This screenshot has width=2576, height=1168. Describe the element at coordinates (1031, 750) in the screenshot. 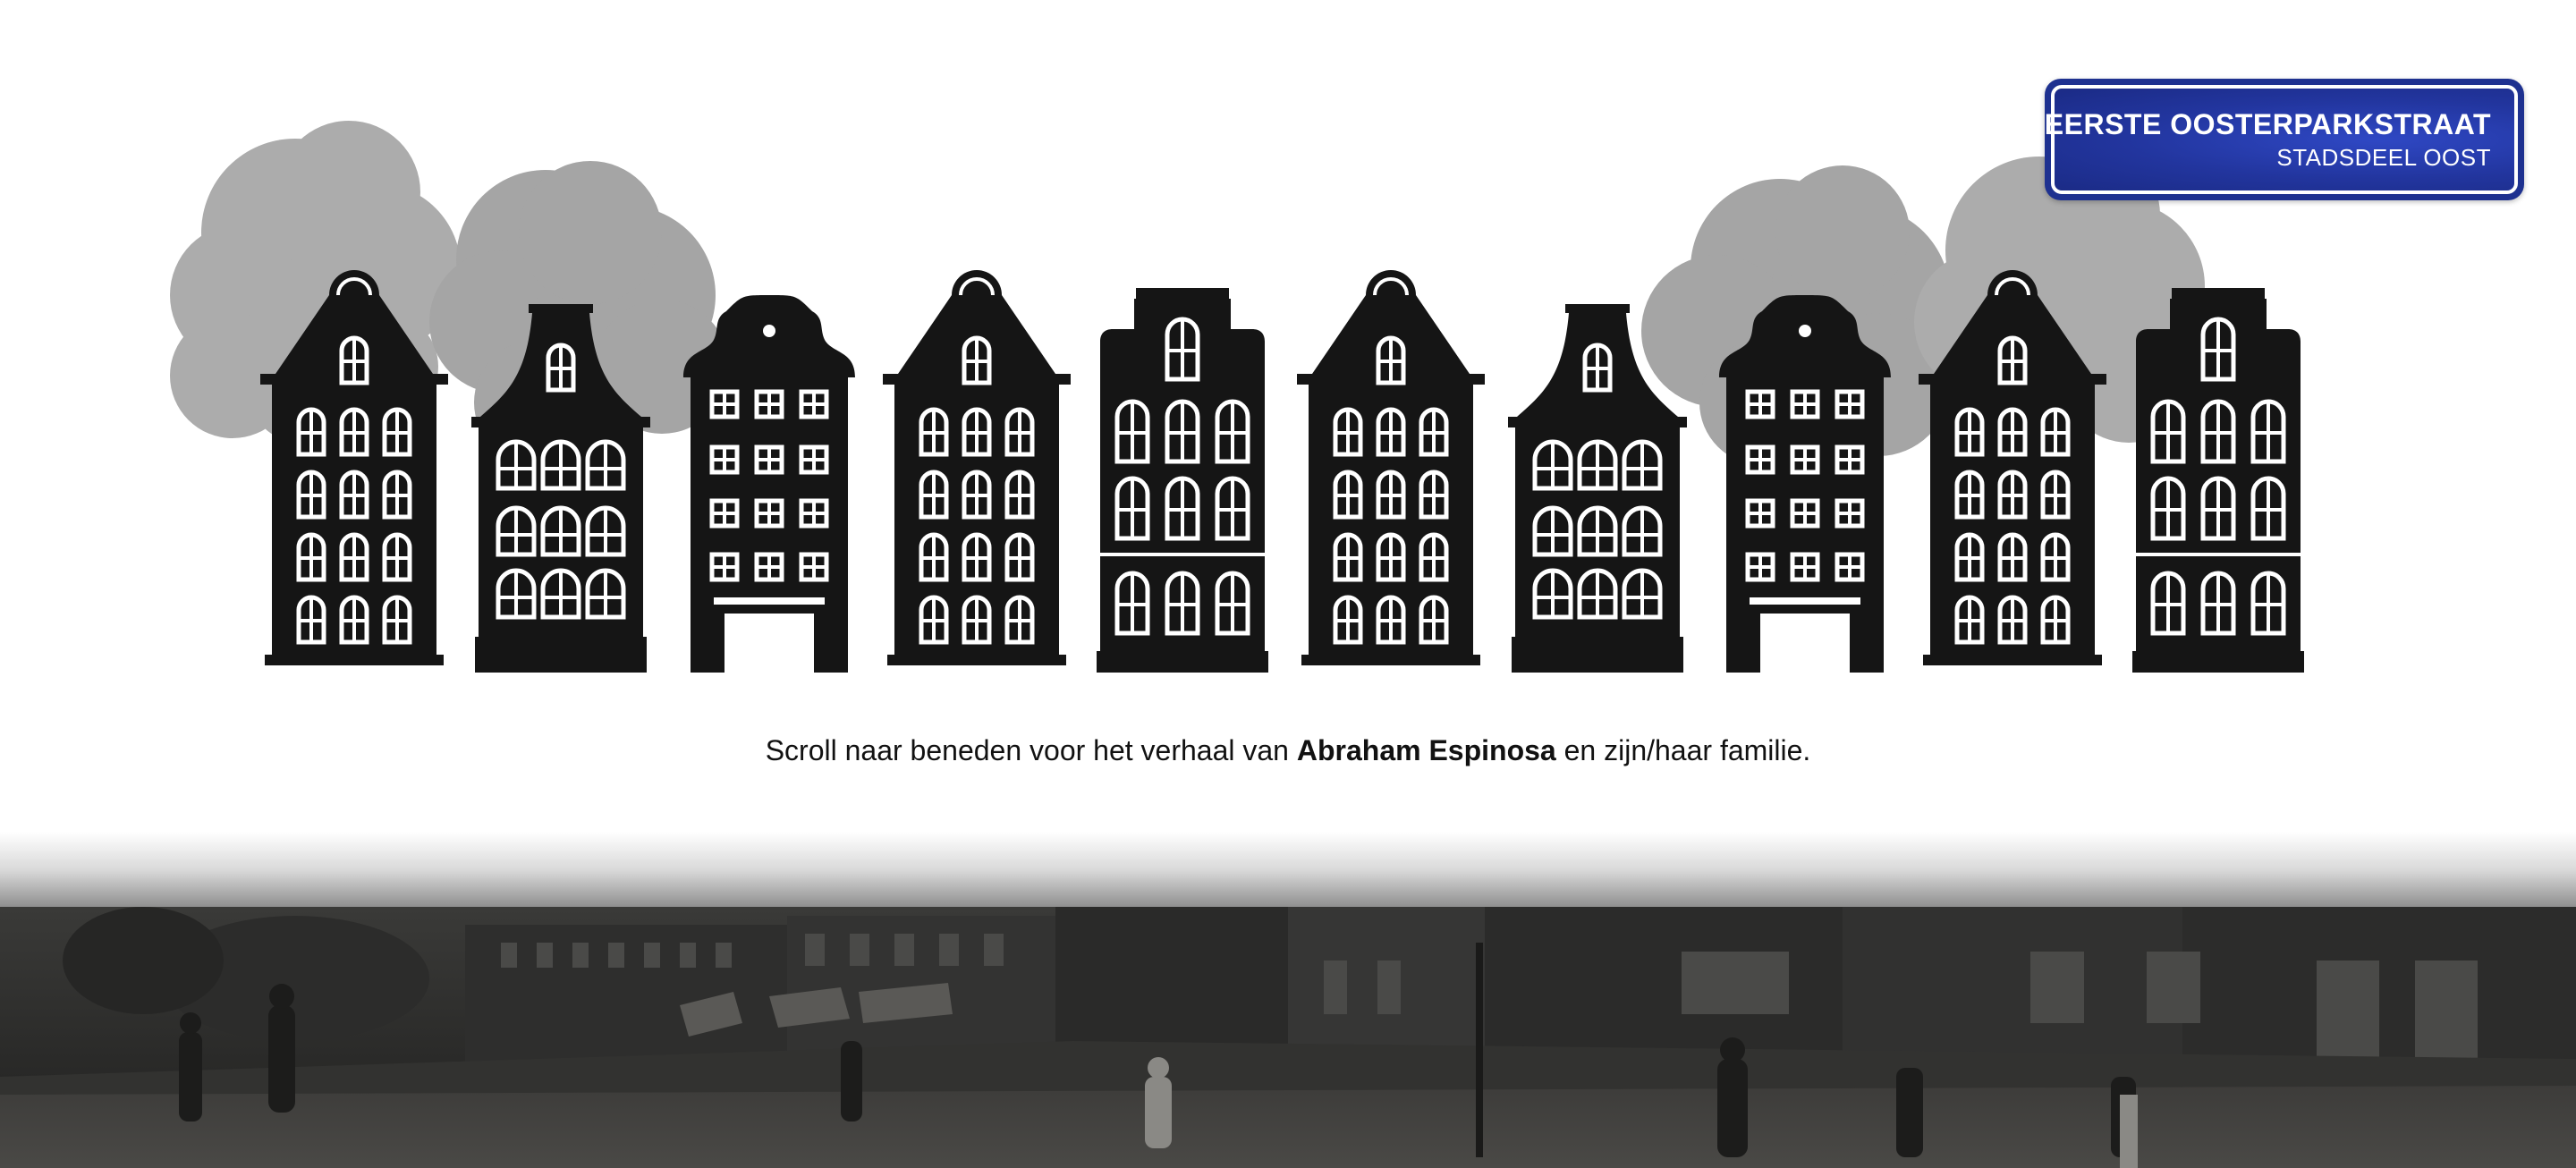

I see `caption-text-before: Scroll naar beneden voor het verhaal van` at that location.